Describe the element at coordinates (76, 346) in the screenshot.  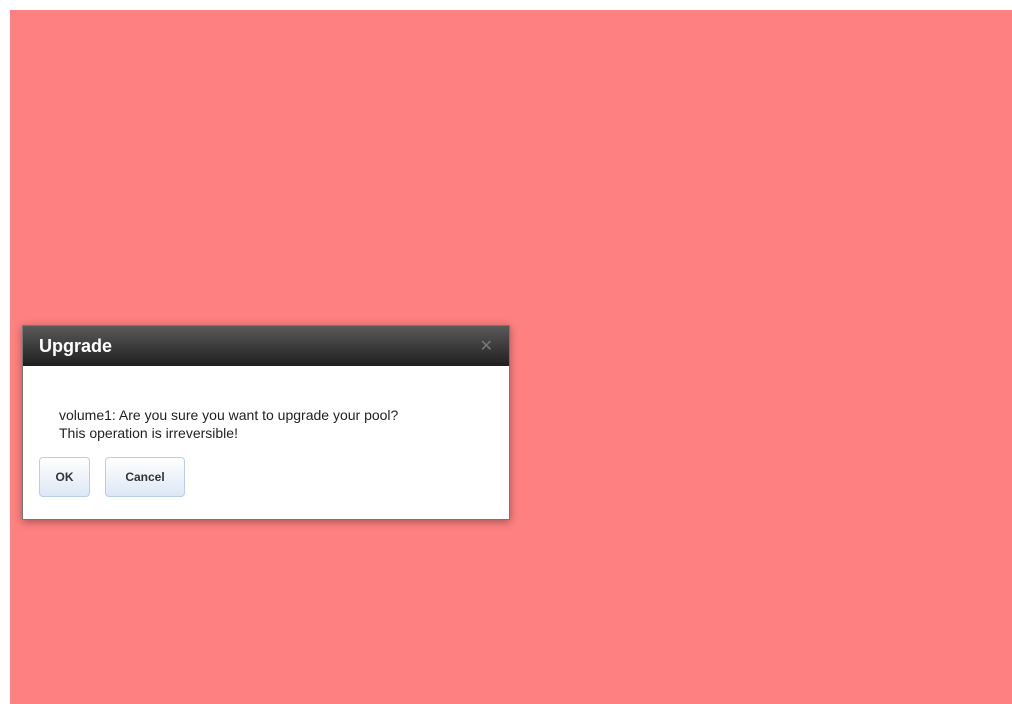
I see `dialog-title: Upgrade` at that location.